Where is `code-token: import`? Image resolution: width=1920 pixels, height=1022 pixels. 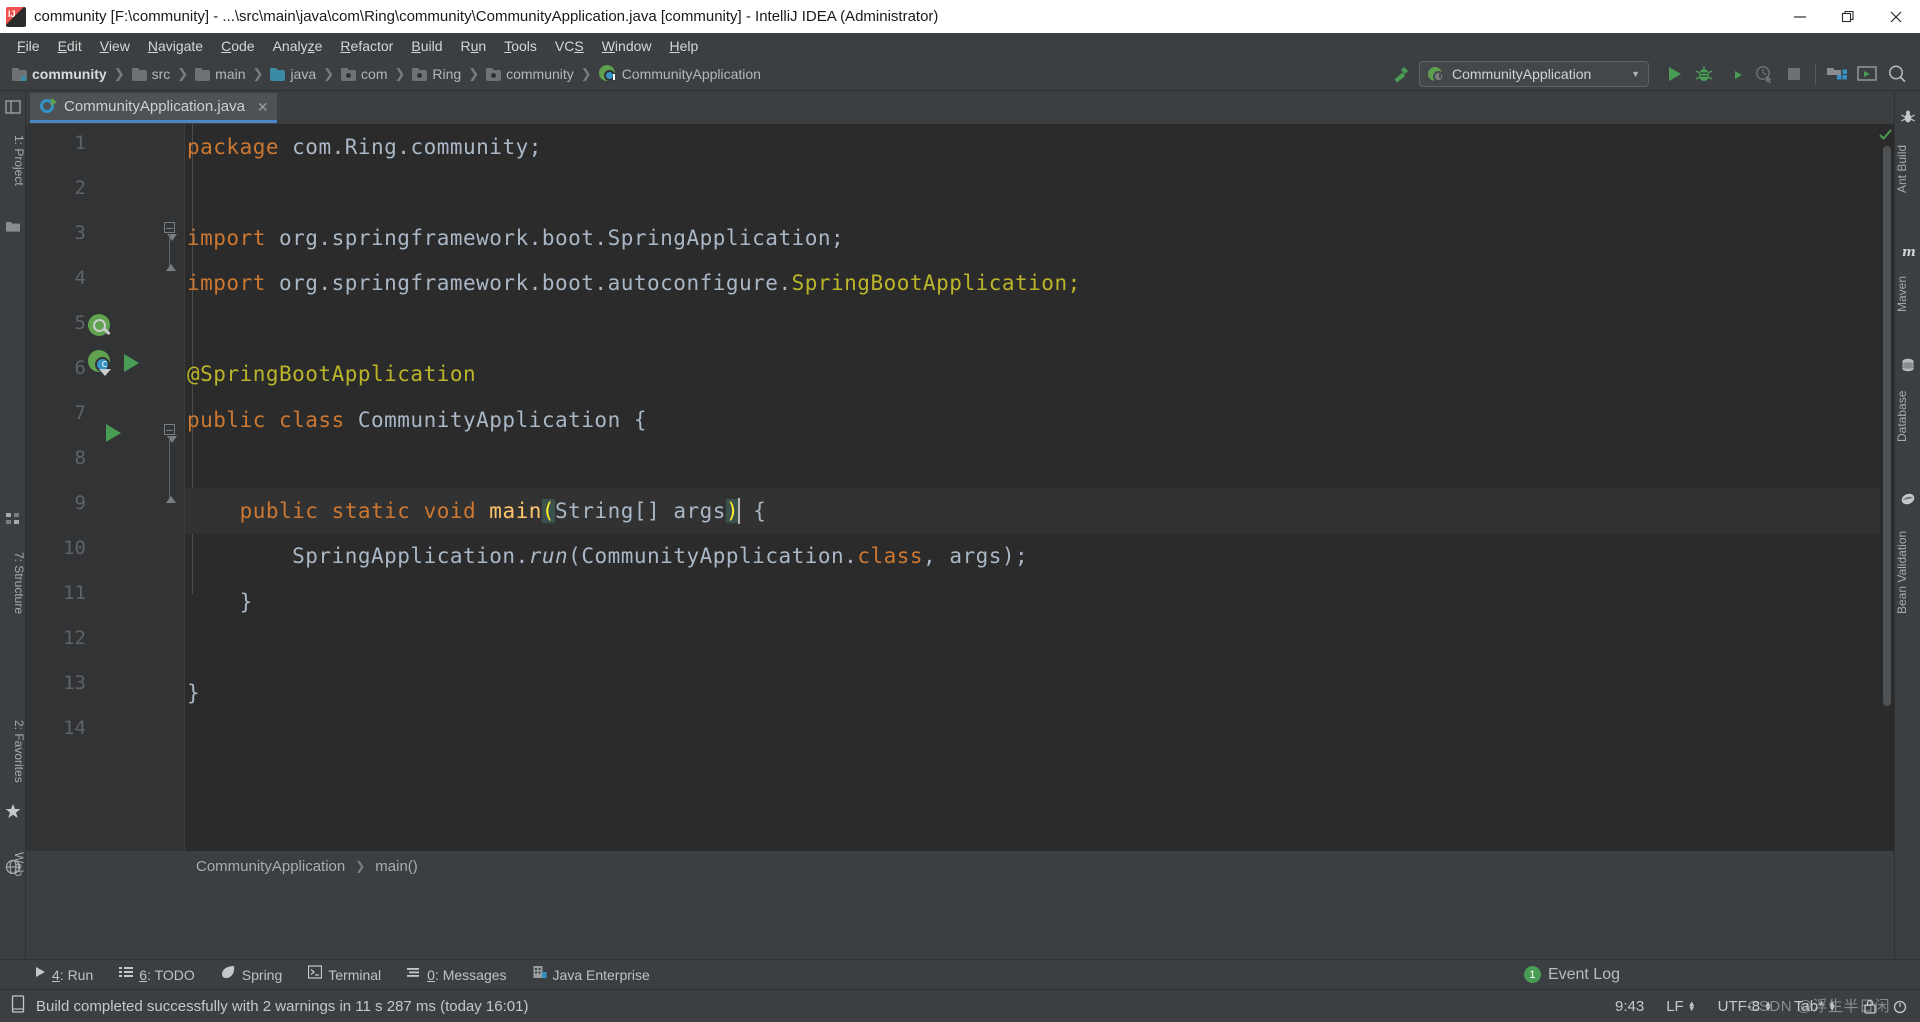
code-token: import is located at coordinates (226, 283).